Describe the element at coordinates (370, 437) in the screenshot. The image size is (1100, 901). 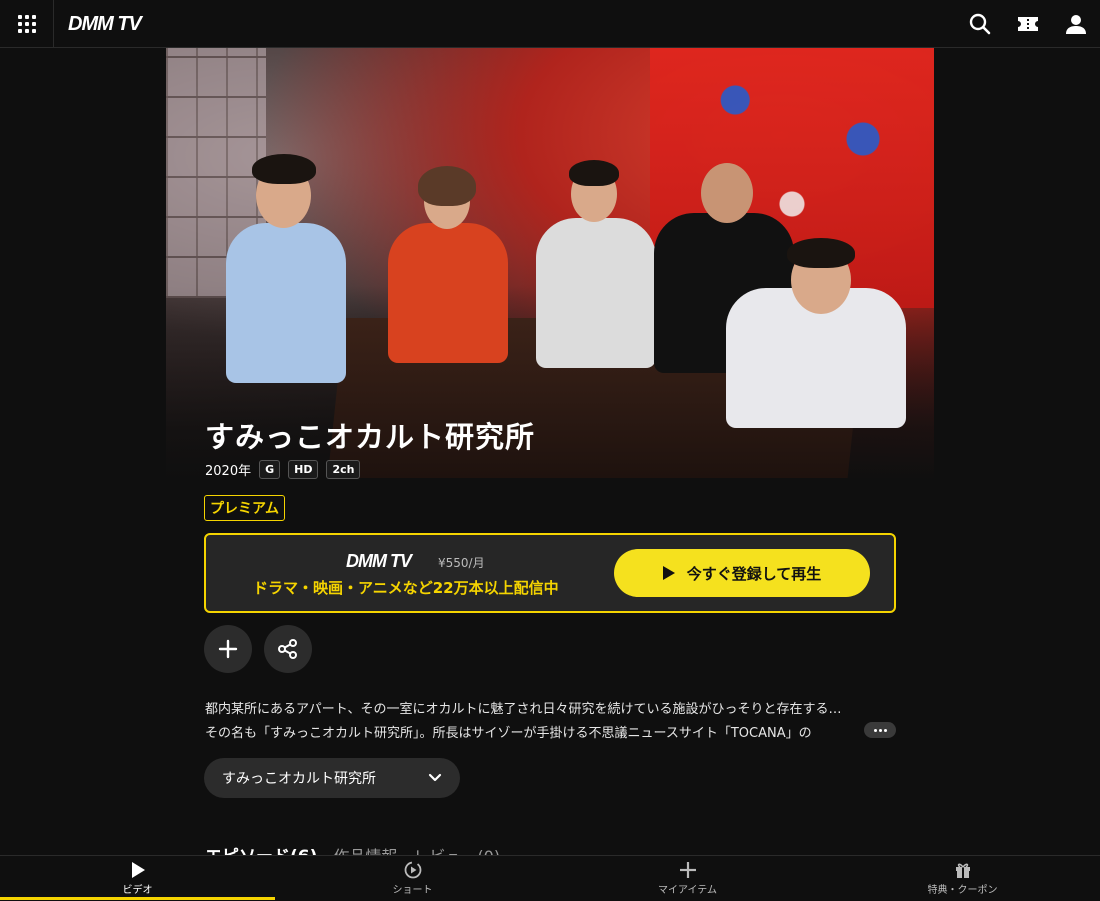
I see `page-title: すみっこオカルト研究所` at that location.